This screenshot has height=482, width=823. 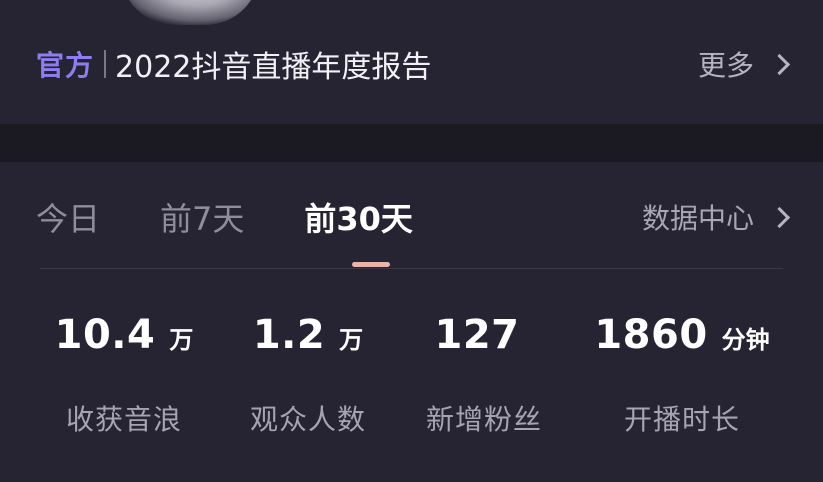 I want to click on tab-today: 今日, so click(x=68, y=217).